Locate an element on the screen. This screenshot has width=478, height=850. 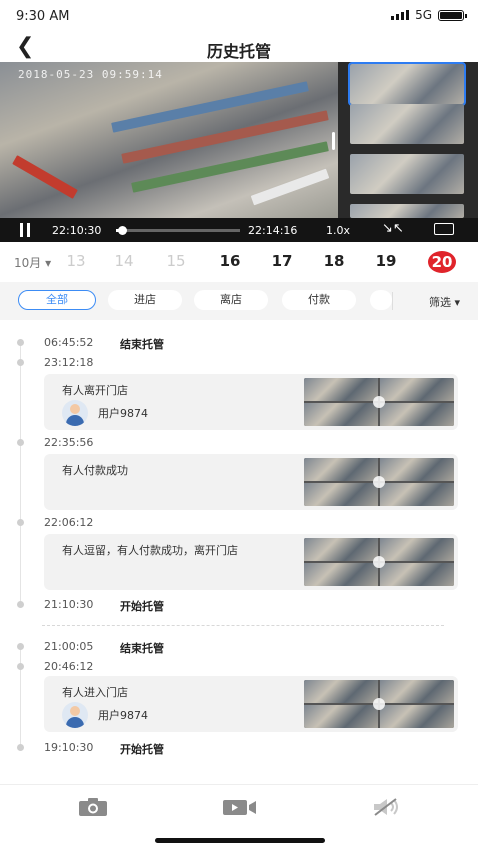
event-time: 20:46:12 is located at coordinates (69, 666).